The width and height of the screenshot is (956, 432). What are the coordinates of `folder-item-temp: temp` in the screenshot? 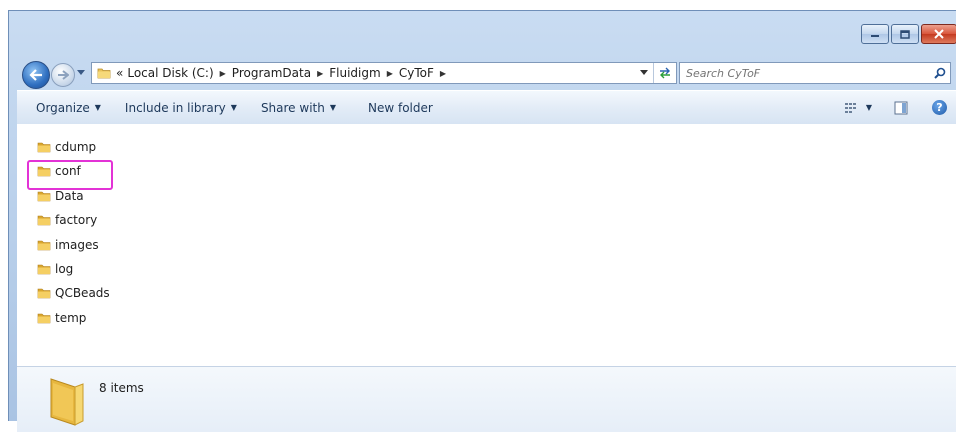 It's located at (61, 318).